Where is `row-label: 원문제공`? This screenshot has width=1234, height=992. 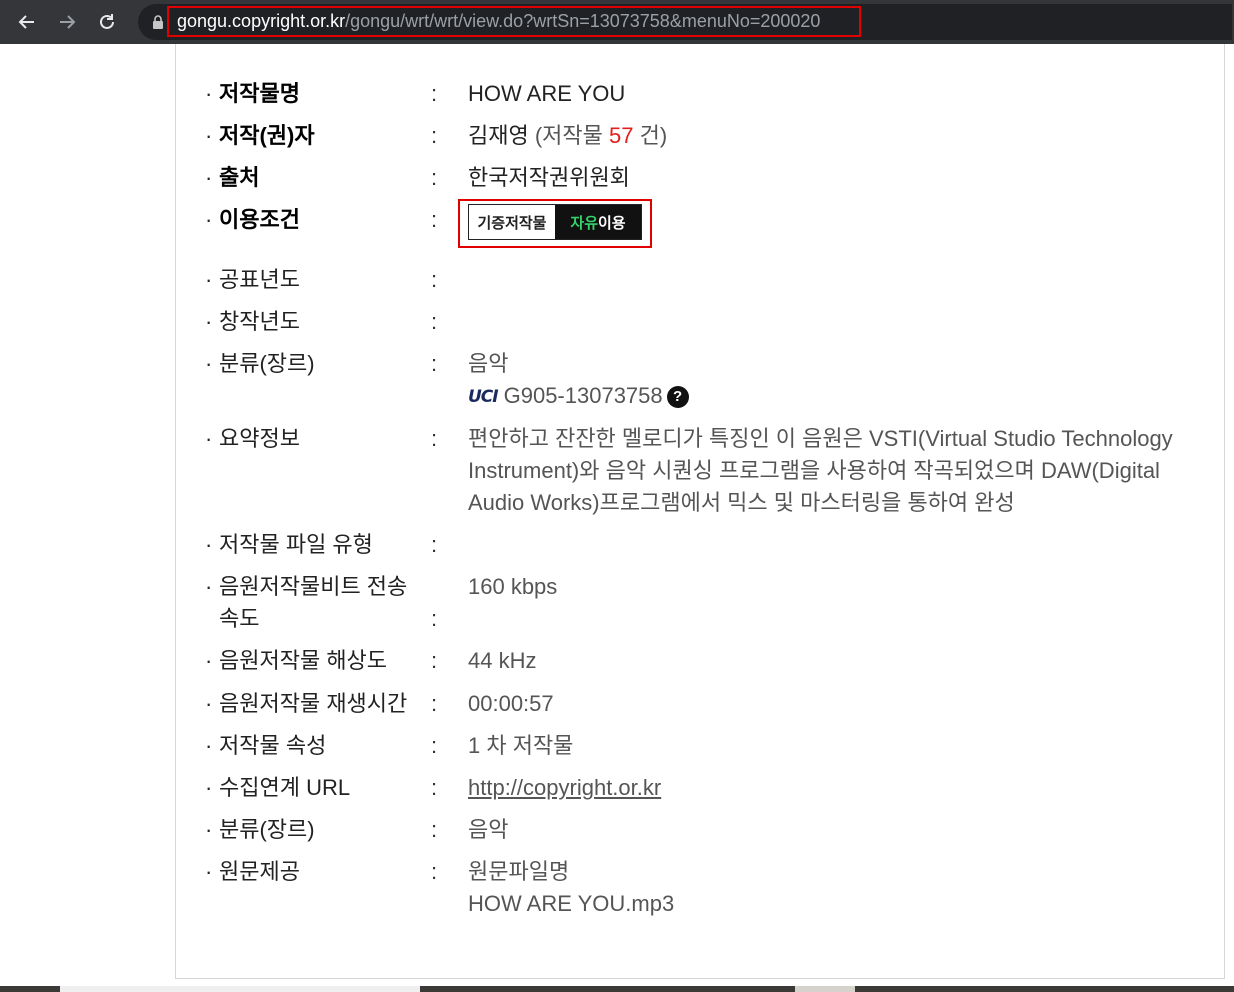
row-label: 원문제공 is located at coordinates (259, 871).